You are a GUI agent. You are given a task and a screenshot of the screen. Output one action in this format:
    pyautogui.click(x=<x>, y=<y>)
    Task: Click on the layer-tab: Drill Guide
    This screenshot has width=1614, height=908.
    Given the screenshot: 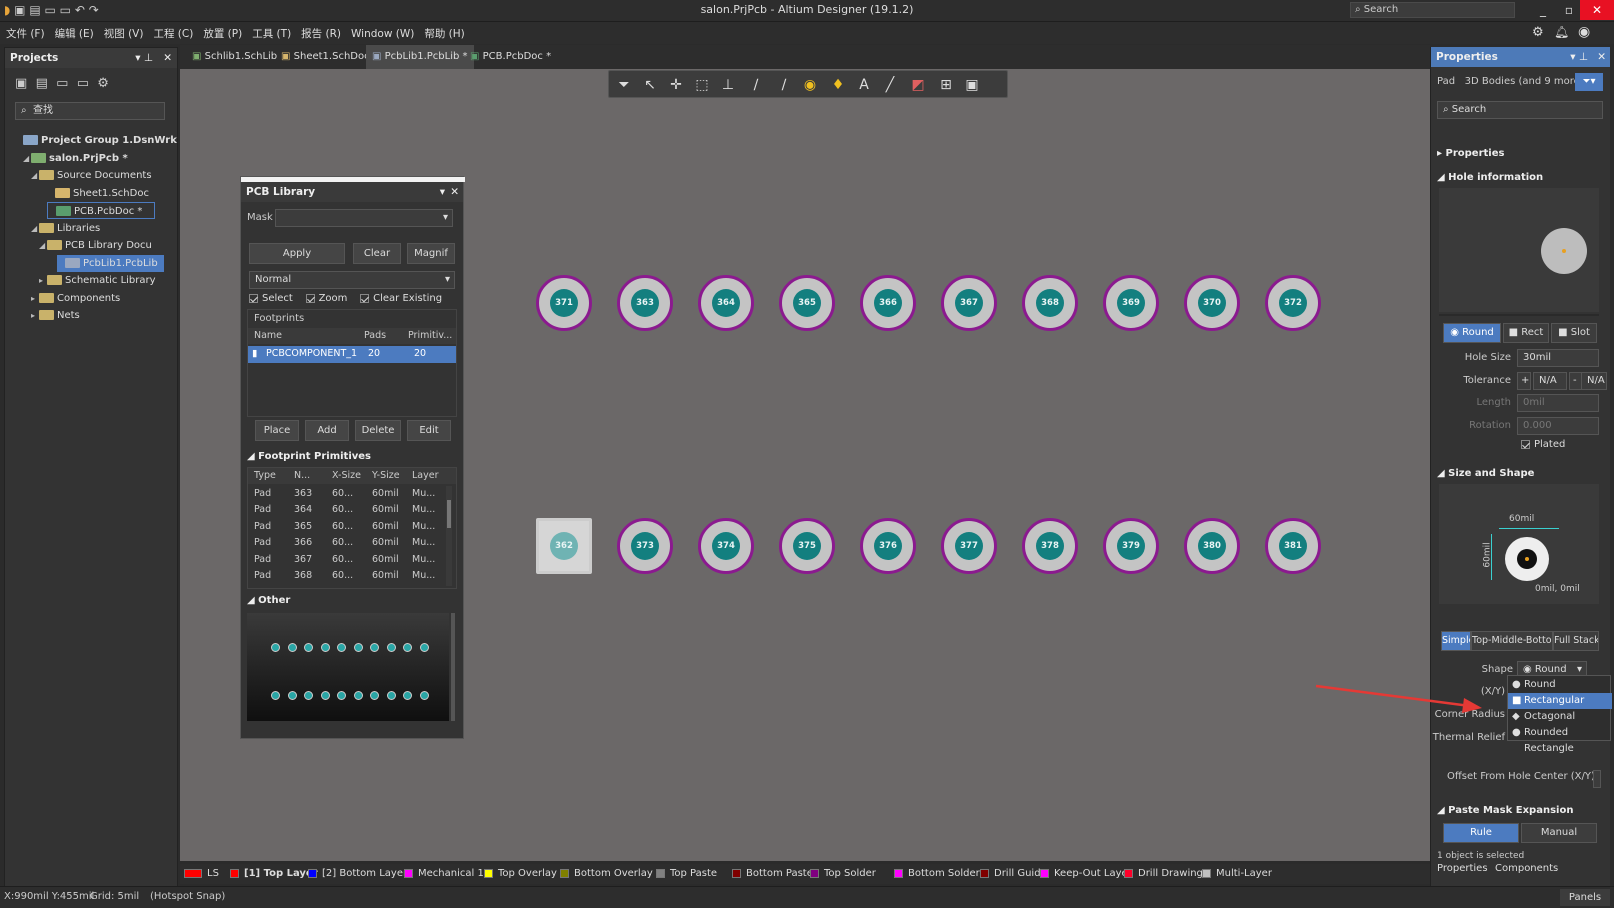 What is the action you would take?
    pyautogui.click(x=1013, y=874)
    